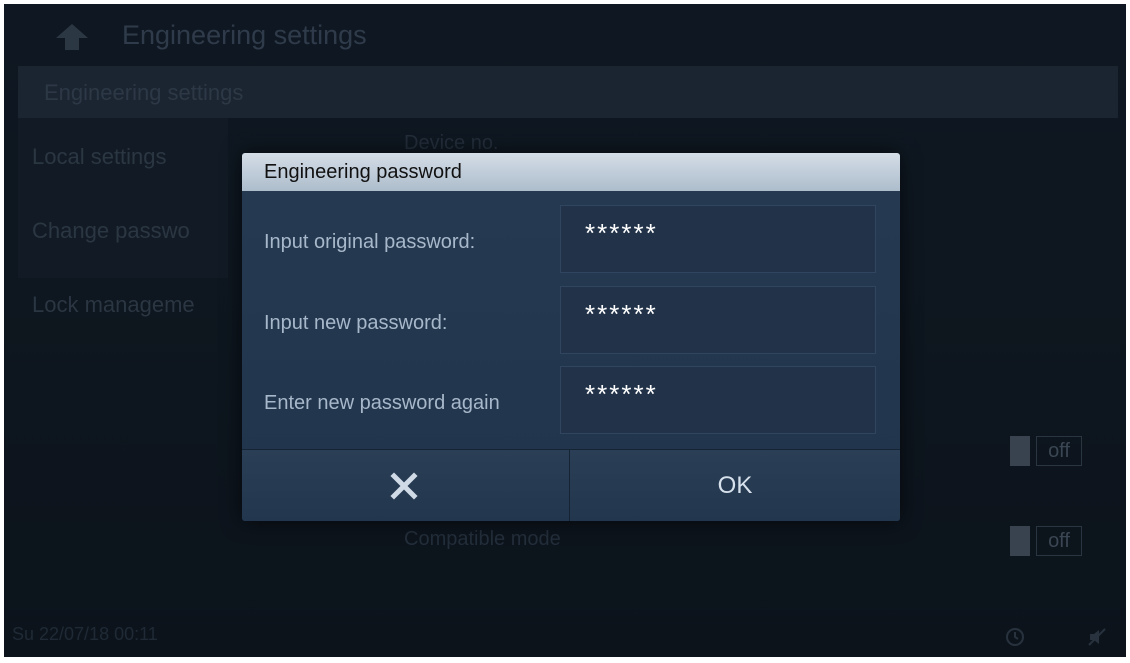  What do you see at coordinates (482, 539) in the screenshot?
I see `compatible-mode-label: Compatible mode` at bounding box center [482, 539].